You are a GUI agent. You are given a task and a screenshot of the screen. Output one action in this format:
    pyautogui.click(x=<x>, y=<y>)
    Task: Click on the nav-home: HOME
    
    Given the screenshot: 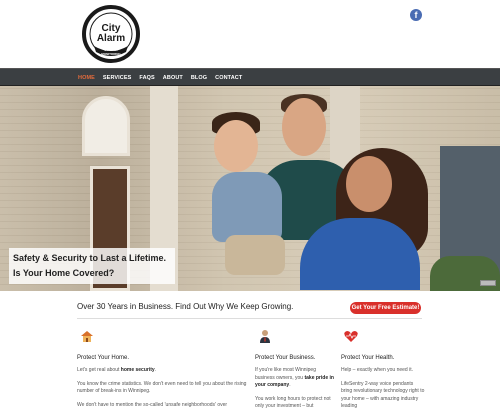 What is the action you would take?
    pyautogui.click(x=86, y=78)
    